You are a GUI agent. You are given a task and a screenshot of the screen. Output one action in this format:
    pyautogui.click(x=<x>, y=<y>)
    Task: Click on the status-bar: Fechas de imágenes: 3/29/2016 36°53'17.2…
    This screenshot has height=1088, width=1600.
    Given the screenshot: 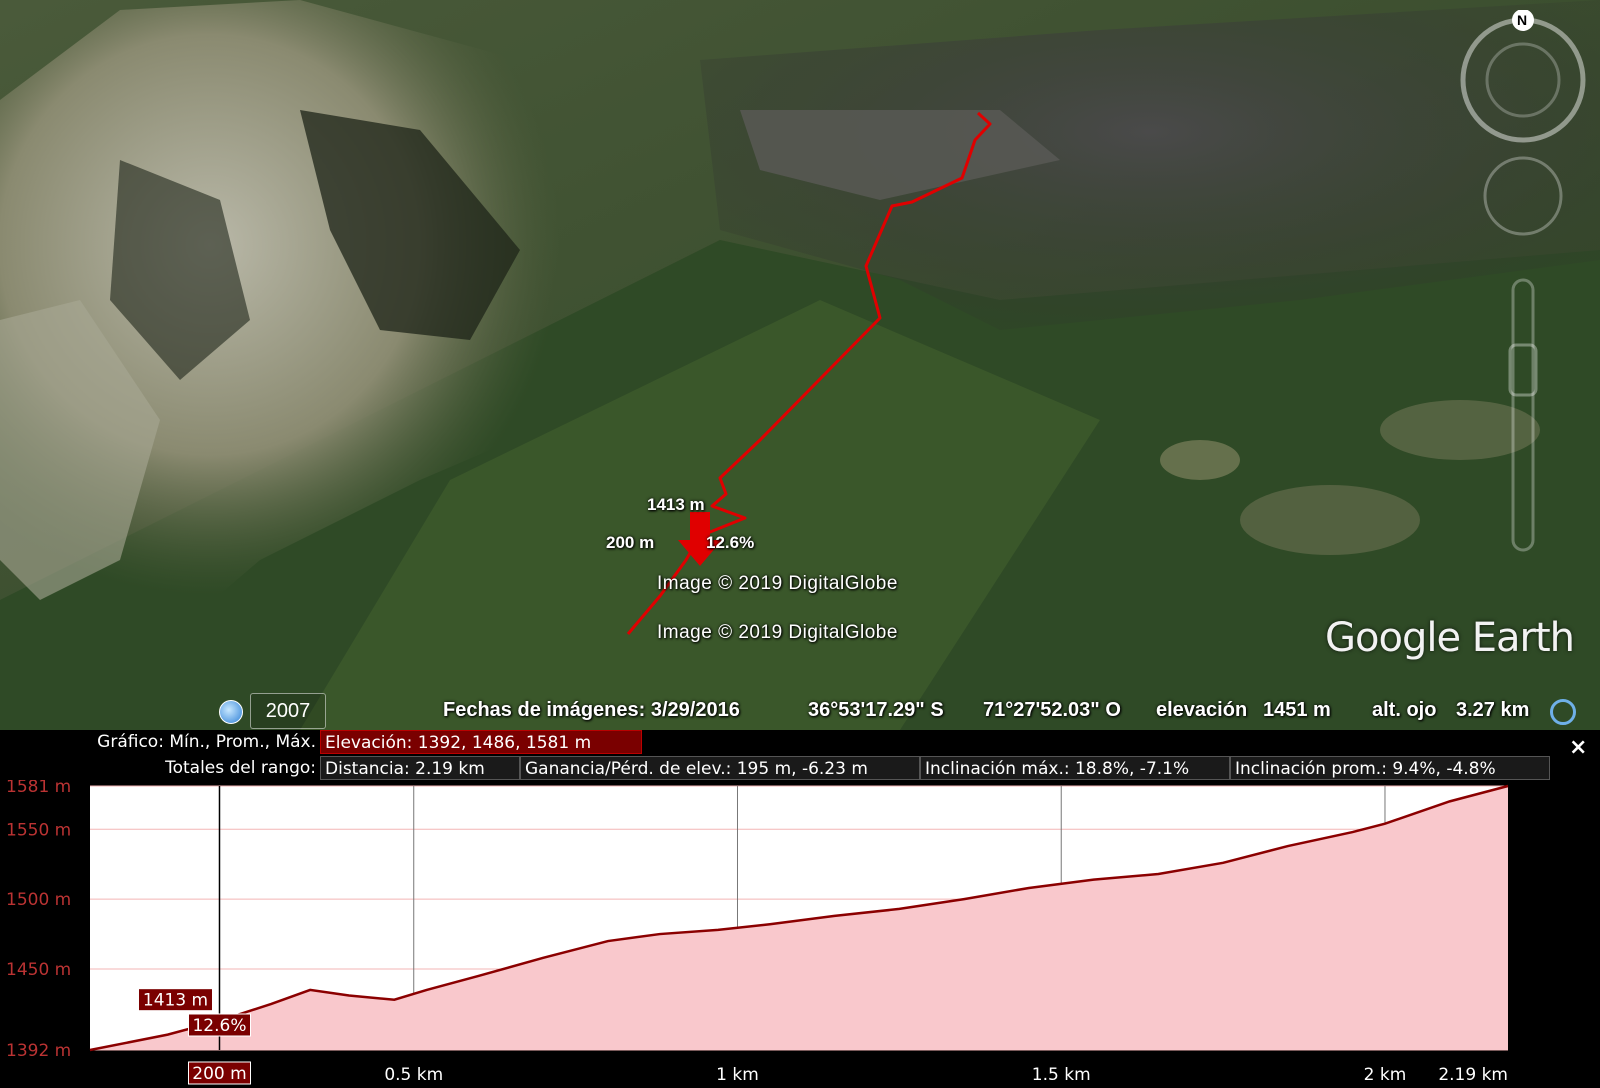 What is the action you would take?
    pyautogui.click(x=800, y=712)
    